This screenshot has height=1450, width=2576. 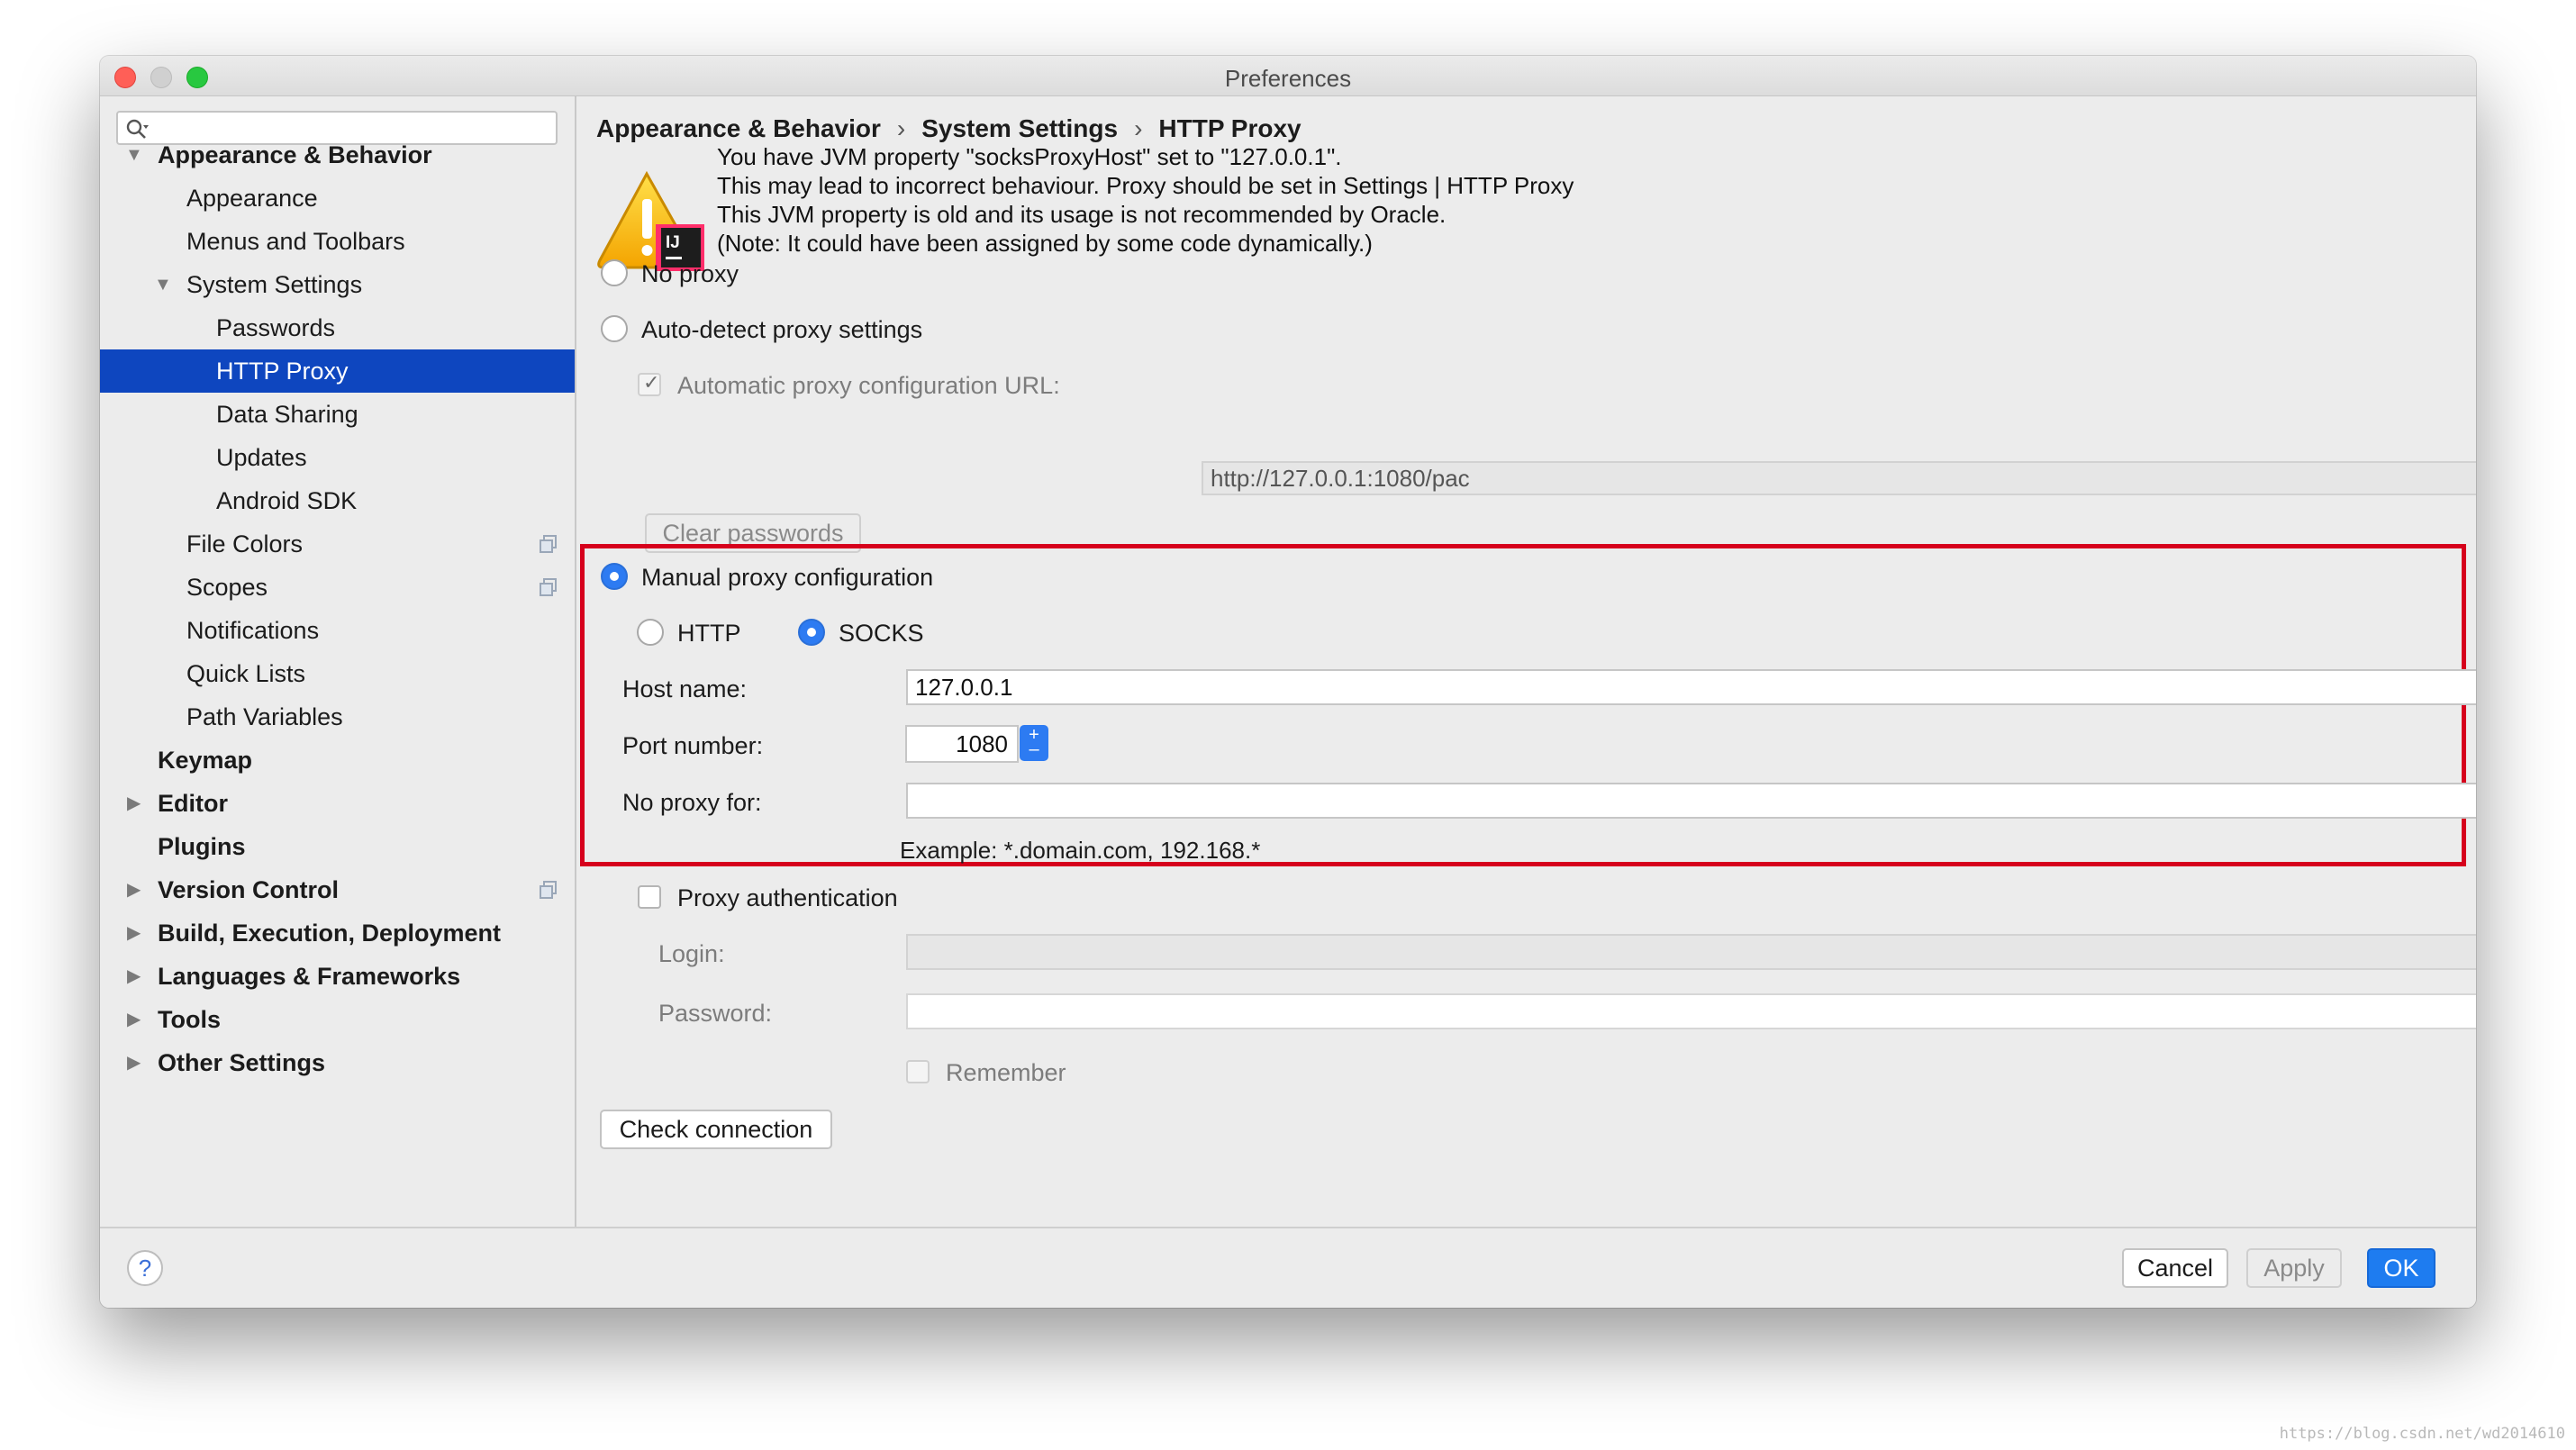 I want to click on checkmark-icon: ✓, so click(x=651, y=382).